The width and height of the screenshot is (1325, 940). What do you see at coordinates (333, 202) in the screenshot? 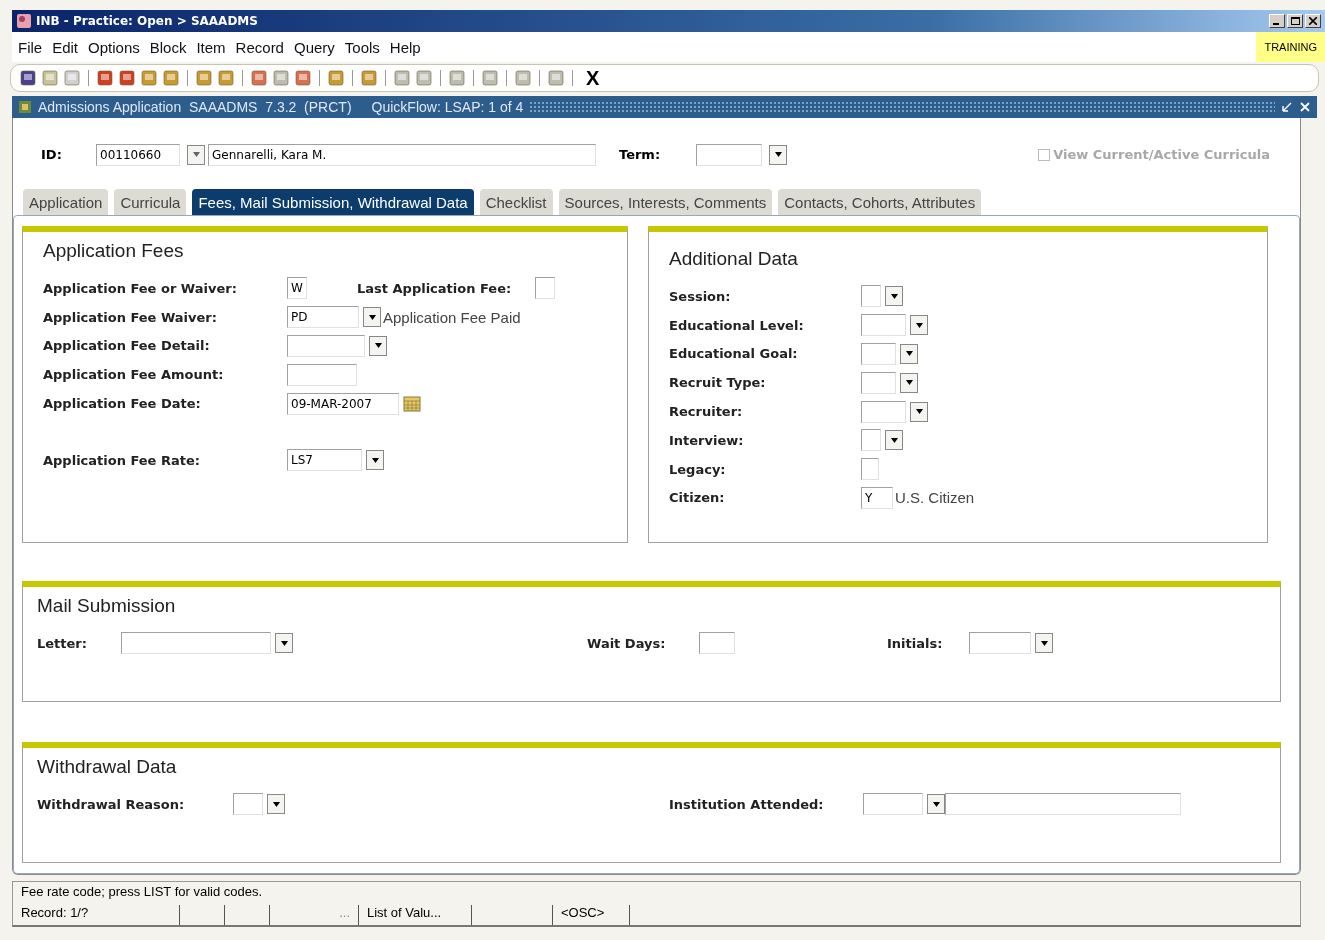
I see `tab: Fees, Mail Submission, Withdrawal Data` at bounding box center [333, 202].